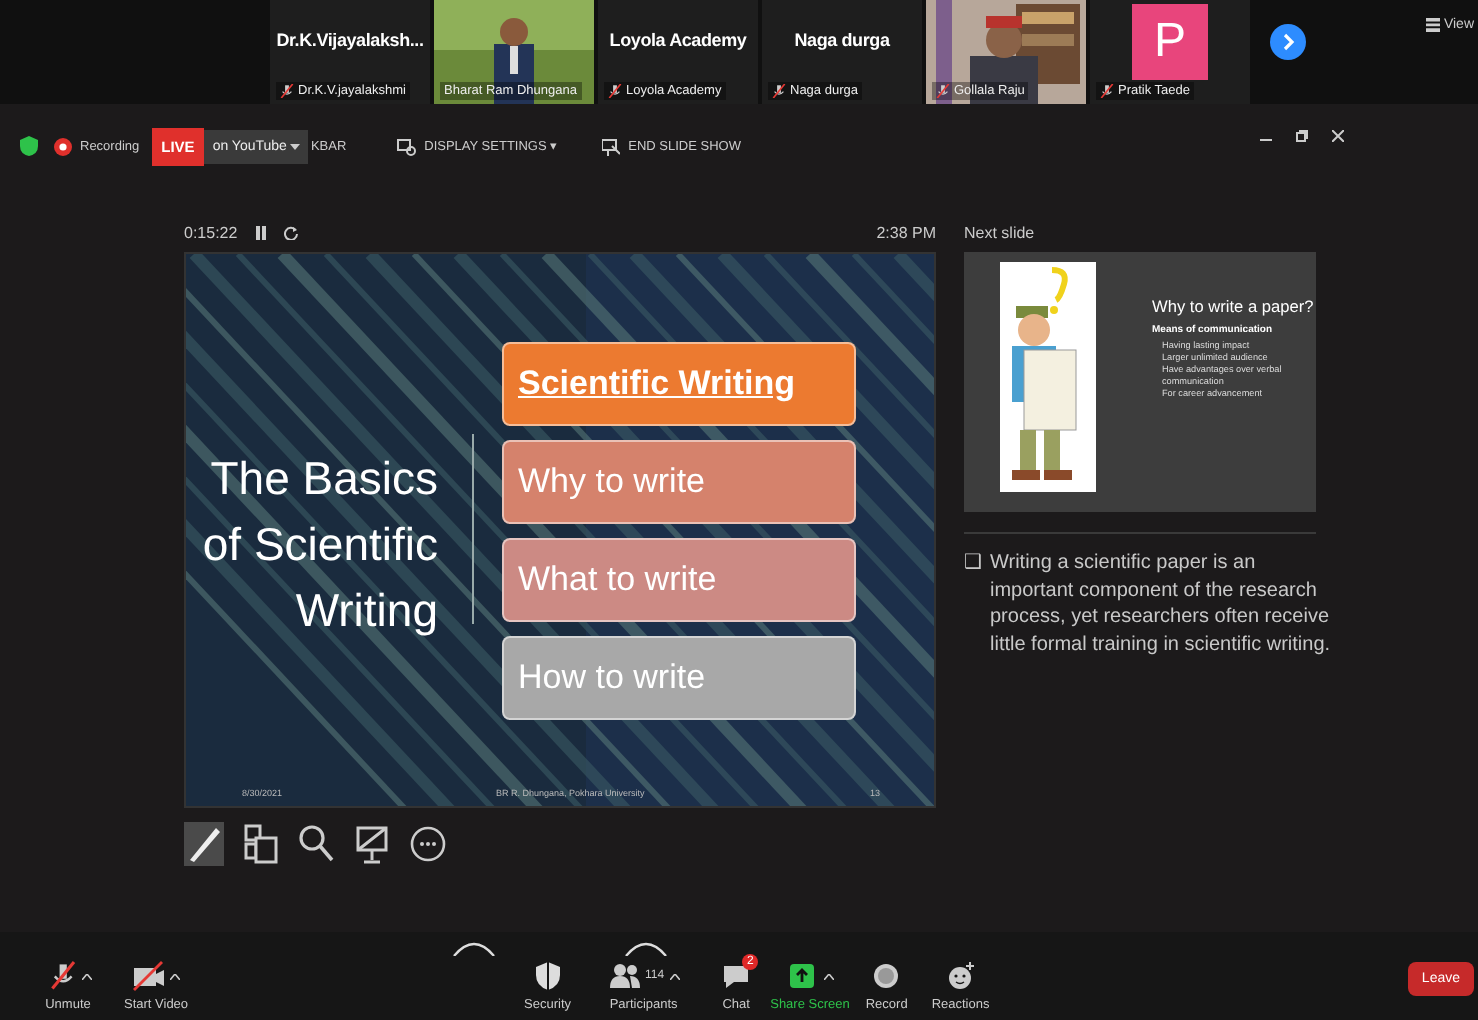 Image resolution: width=1478 pixels, height=1020 pixels. What do you see at coordinates (324, 478) in the screenshot?
I see `slide-title-line: The Basics` at bounding box center [324, 478].